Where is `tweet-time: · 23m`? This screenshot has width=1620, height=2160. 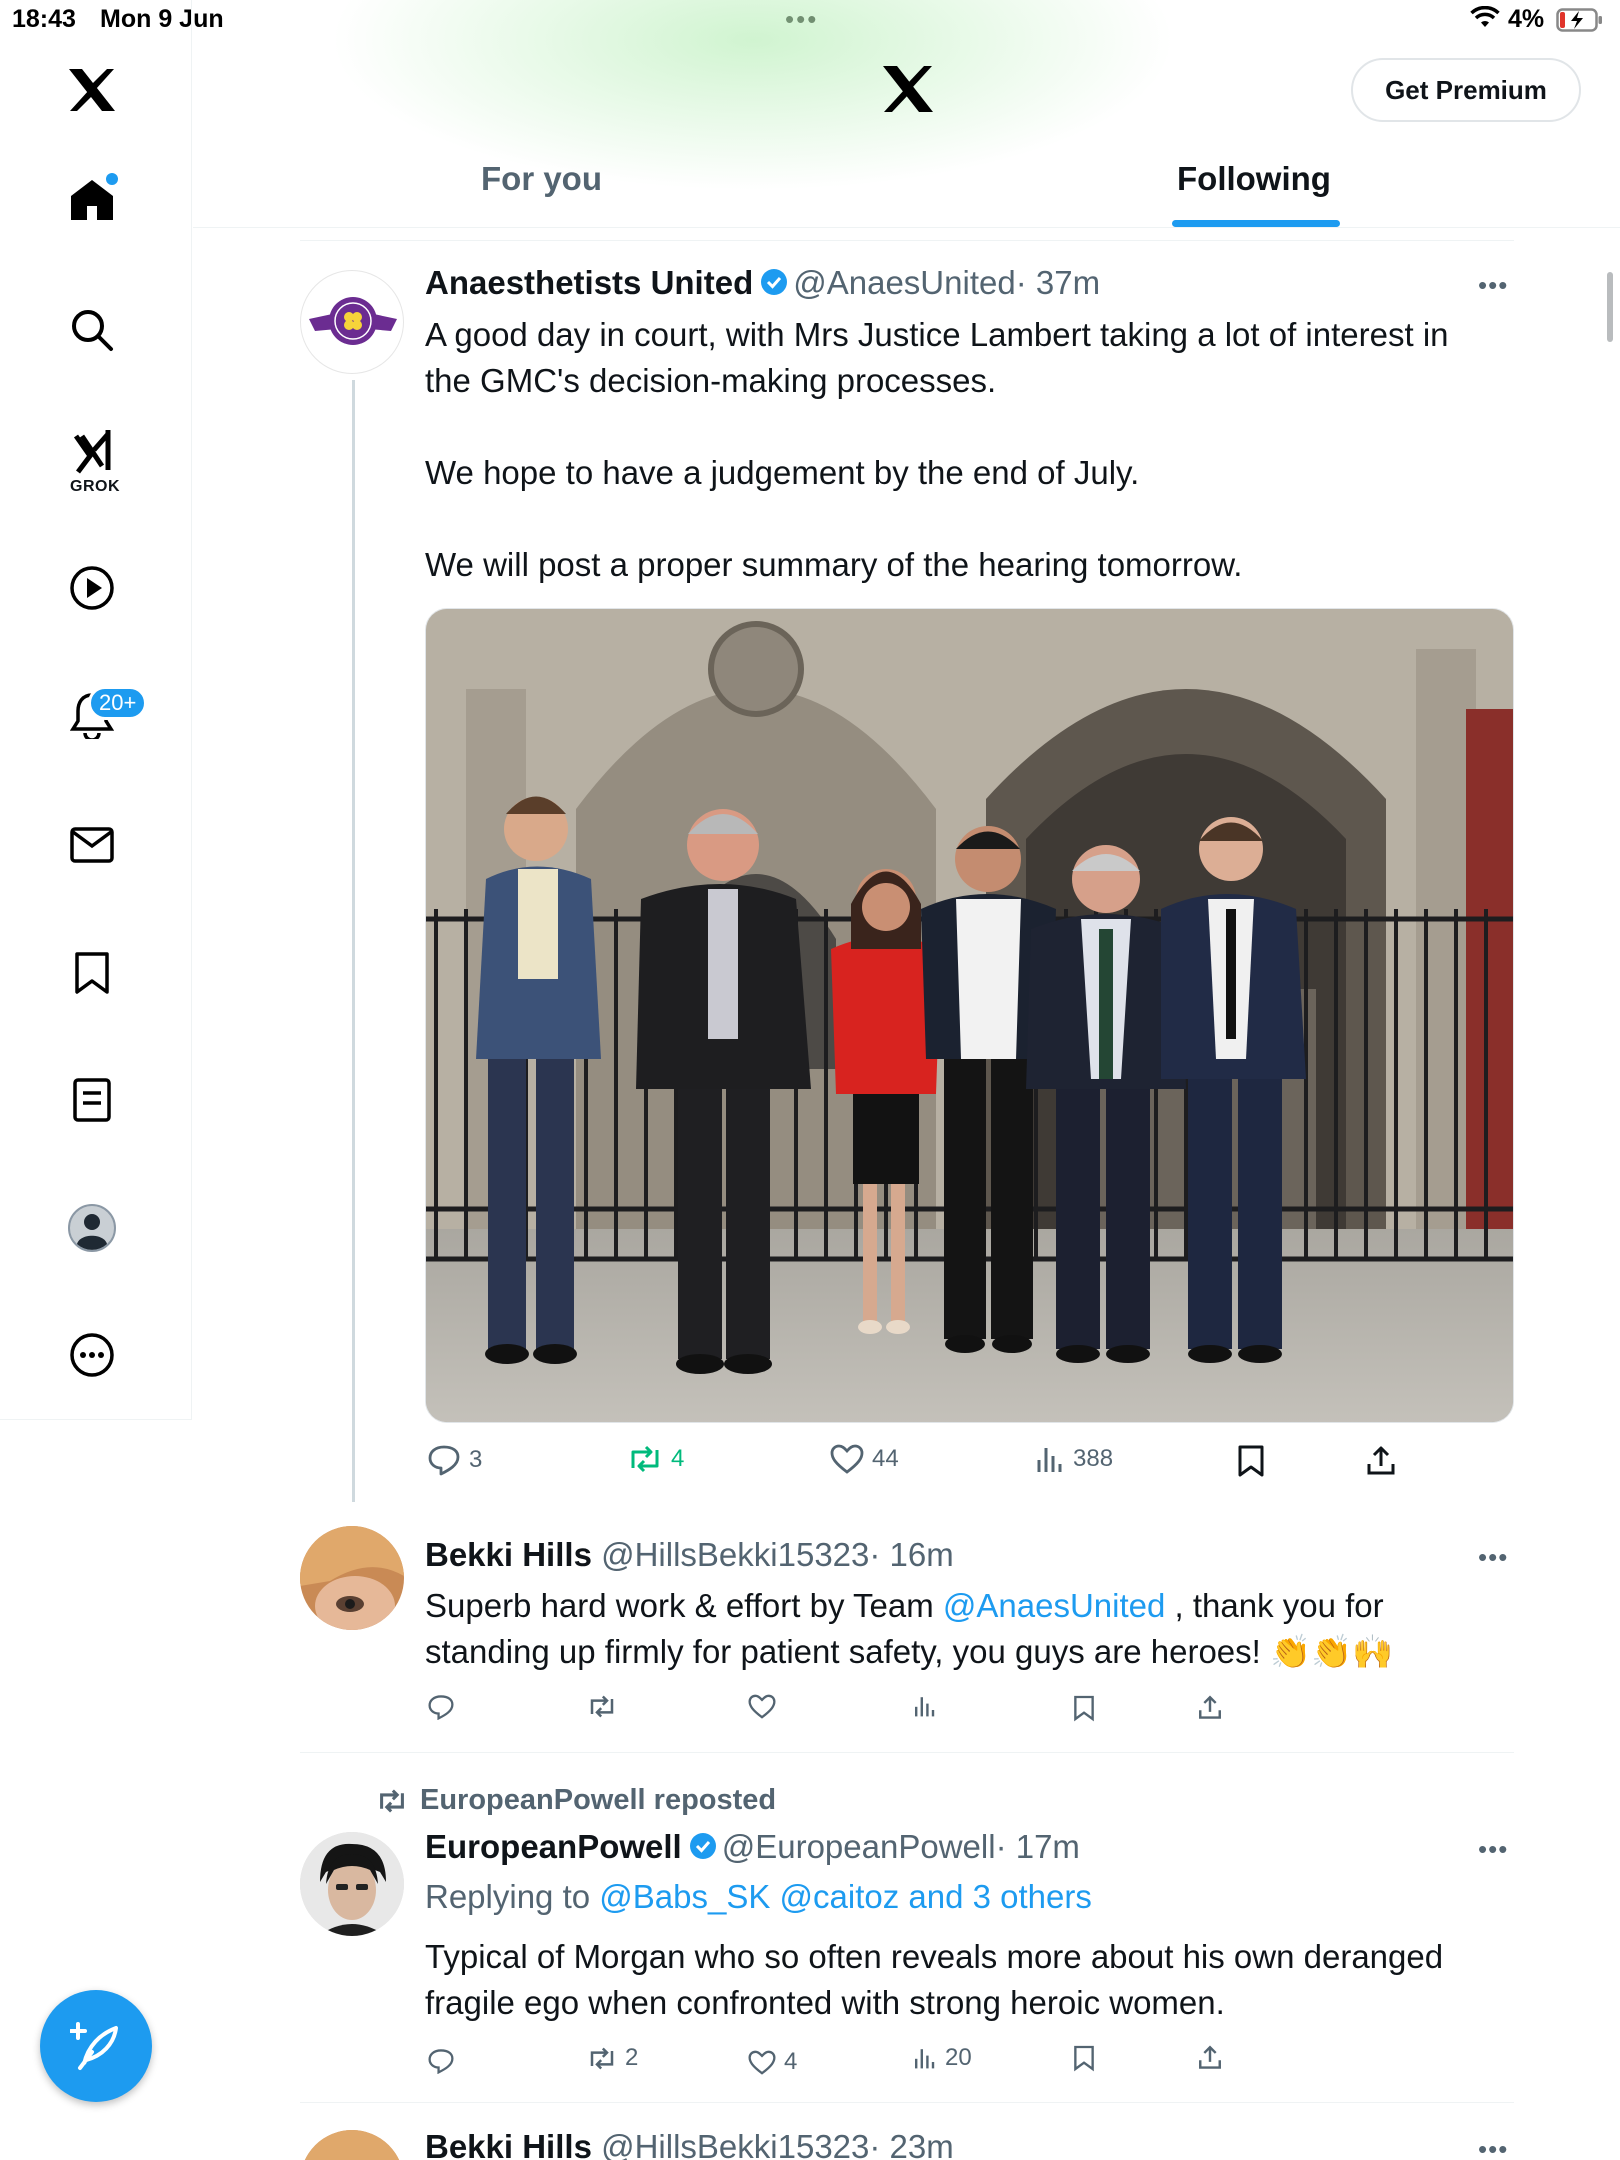 tweet-time: · 23m is located at coordinates (911, 2144).